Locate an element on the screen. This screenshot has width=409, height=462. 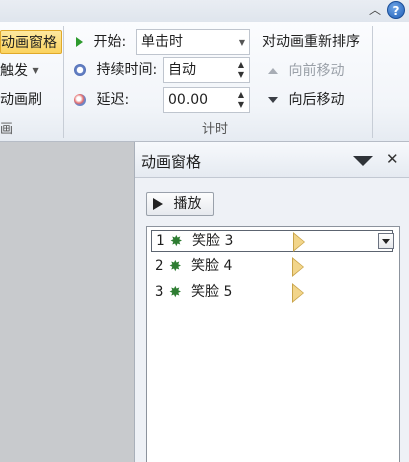
animation-painter-button: 动画刷 is located at coordinates (21, 100).